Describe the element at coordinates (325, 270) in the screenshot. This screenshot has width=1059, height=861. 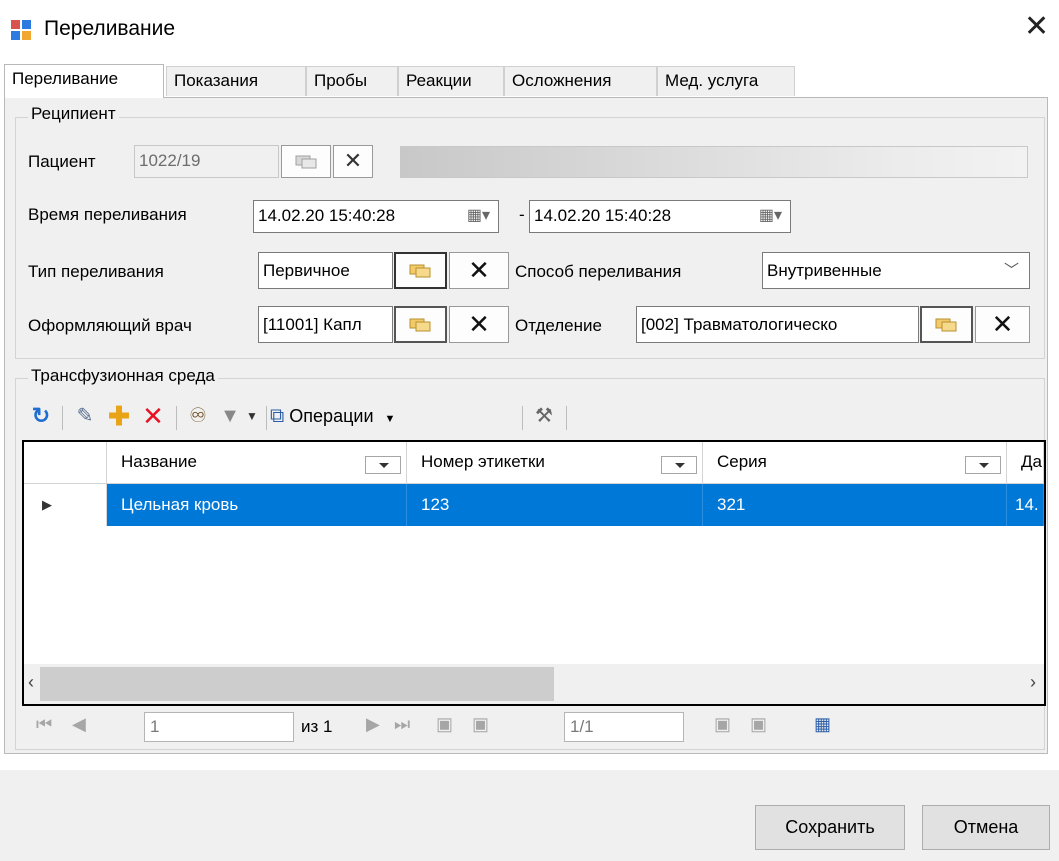
I see `type-field: Первичное` at that location.